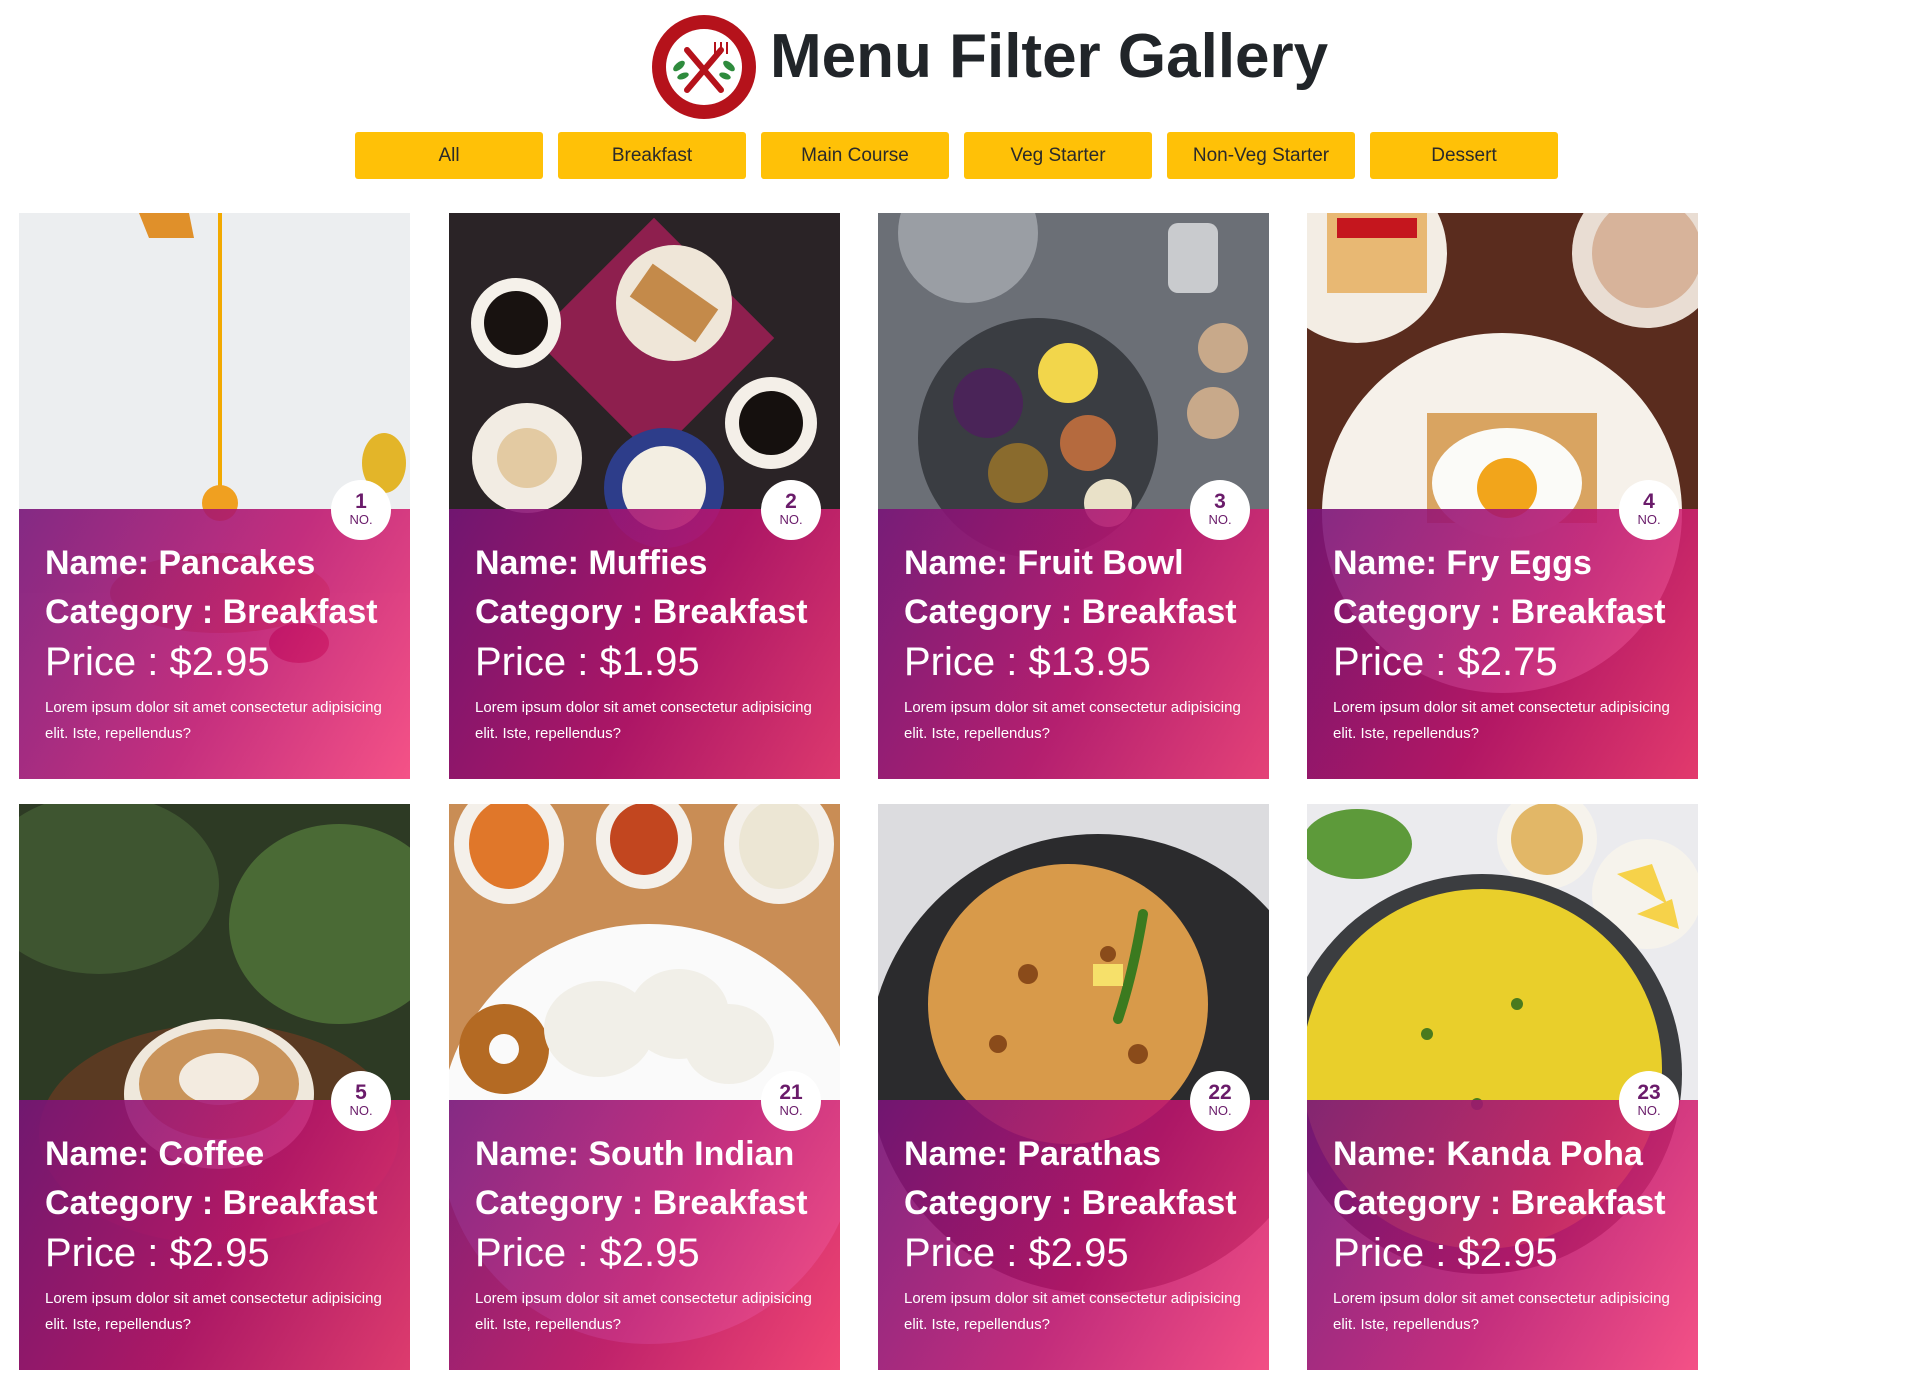 This screenshot has height=1373, width=1920. What do you see at coordinates (1058, 155) in the screenshot?
I see `filter-veg-starter-button: Veg Starter` at bounding box center [1058, 155].